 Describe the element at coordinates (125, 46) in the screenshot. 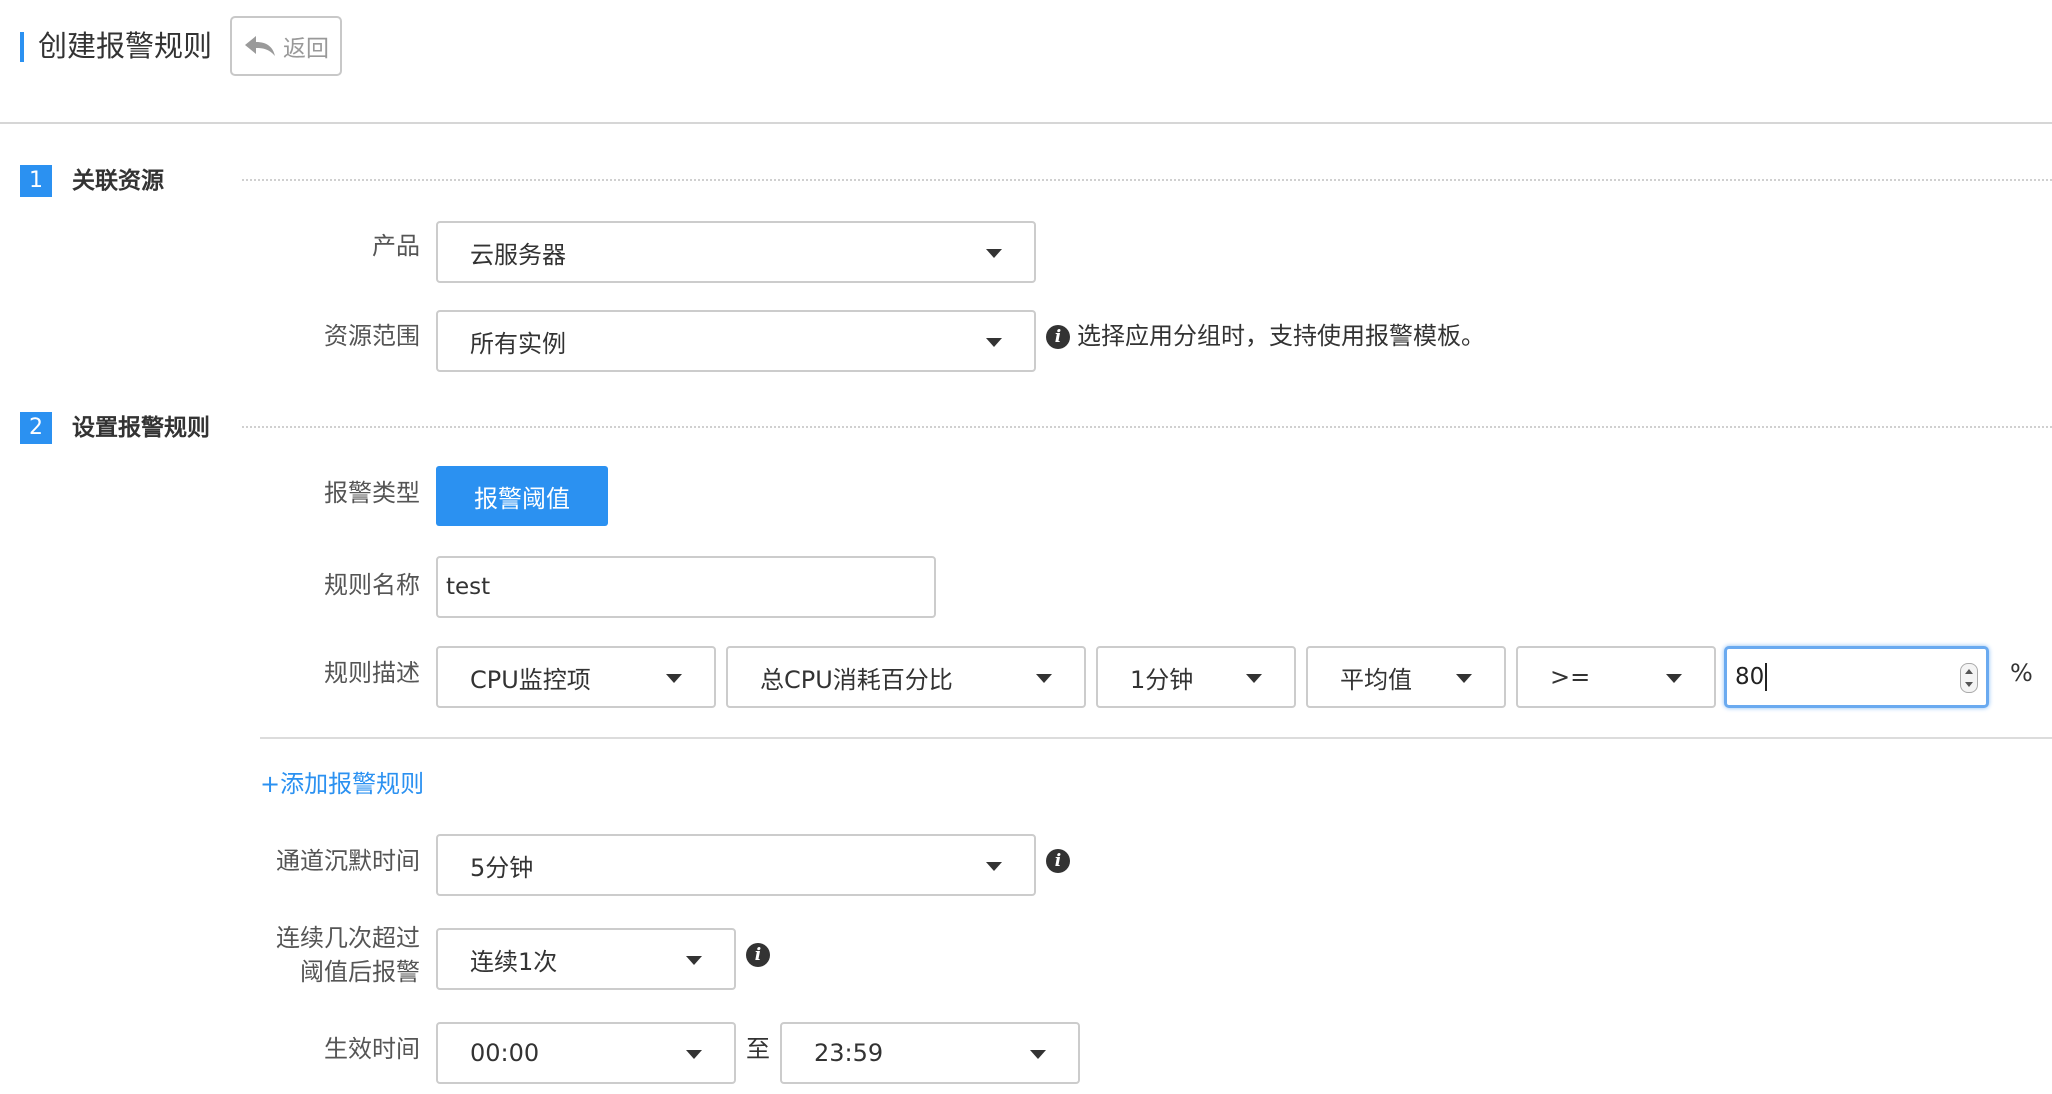

I see `page-title: 创建报警规则` at that location.